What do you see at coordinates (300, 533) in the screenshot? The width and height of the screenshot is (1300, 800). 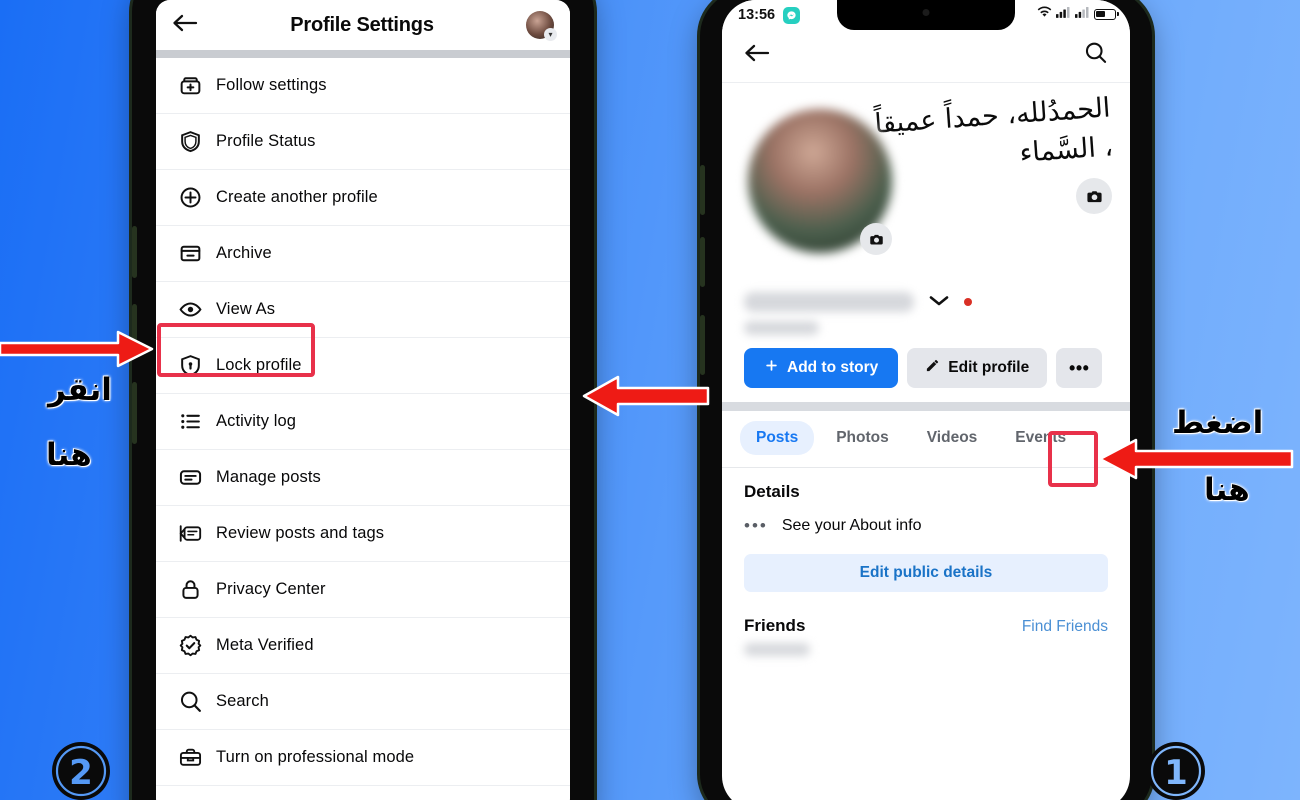 I see `menu-item-label: Review posts and tags` at bounding box center [300, 533].